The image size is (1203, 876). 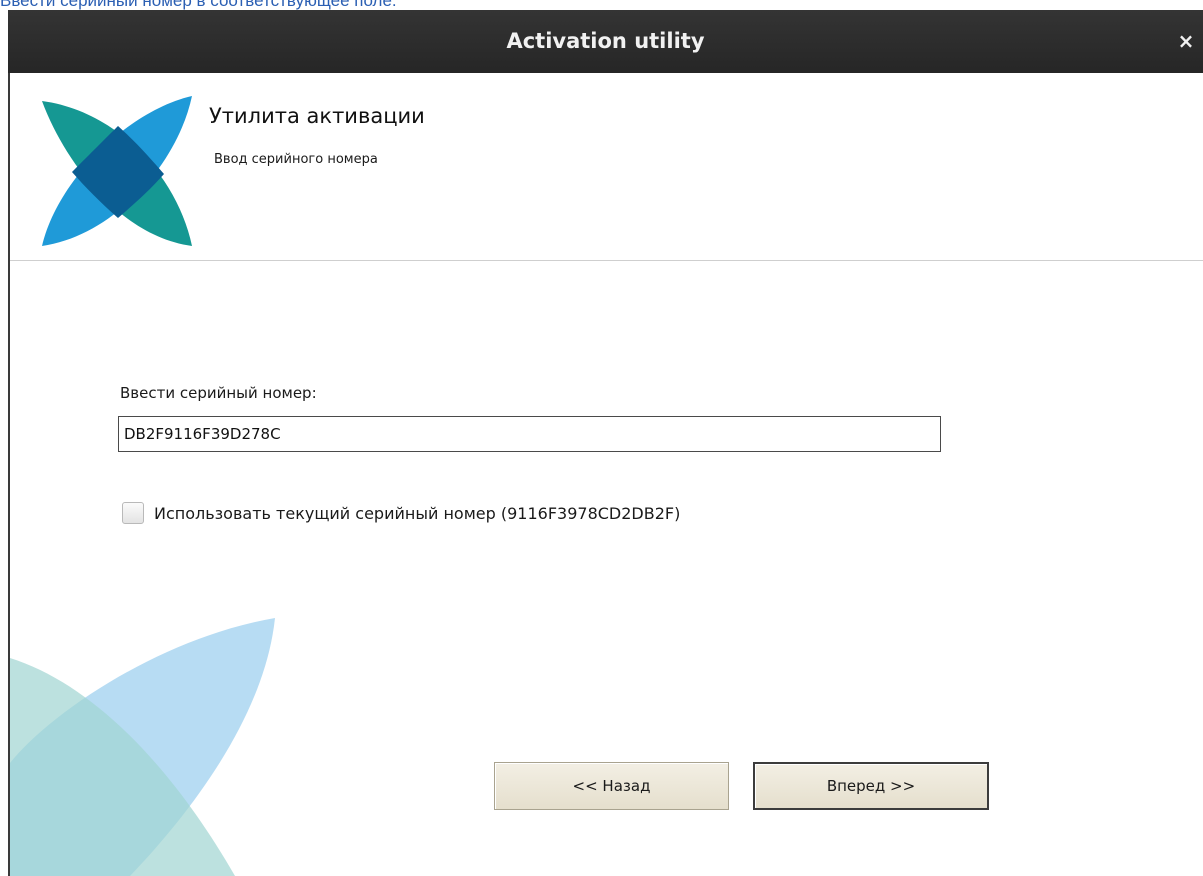 What do you see at coordinates (1186, 41) in the screenshot?
I see `close-icon: ×` at bounding box center [1186, 41].